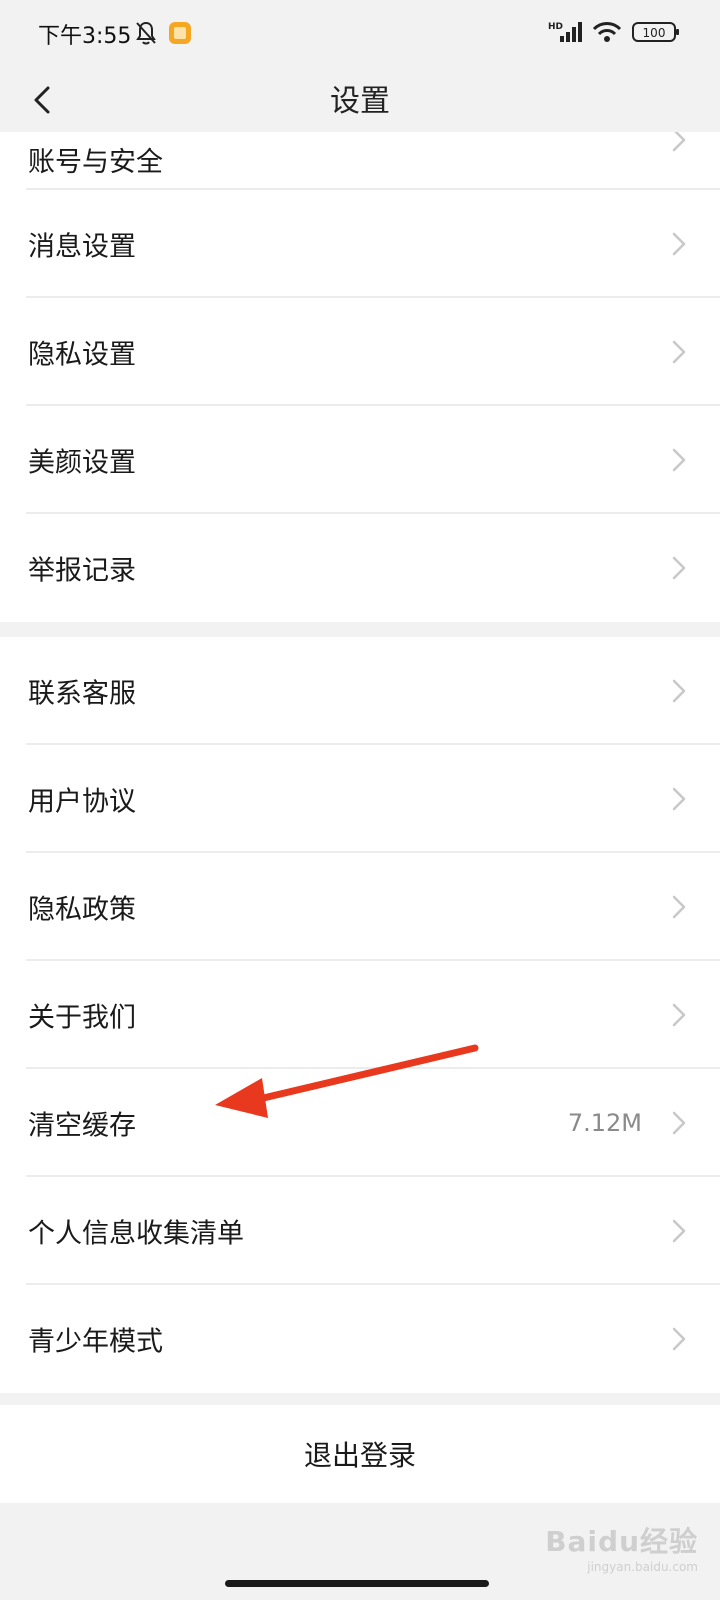  I want to click on settings-item-label: 用户协议, so click(82, 802).